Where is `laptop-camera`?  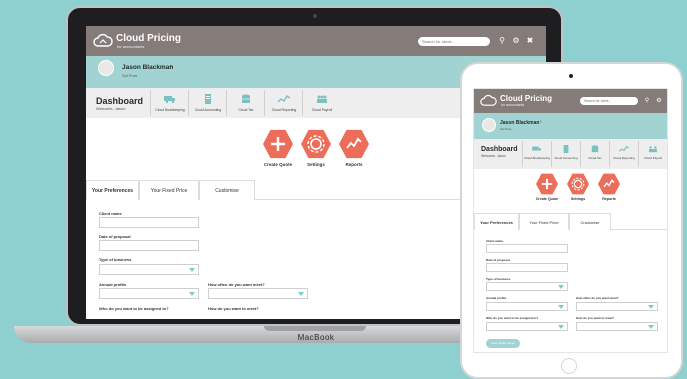
laptop-camera is located at coordinates (315, 16).